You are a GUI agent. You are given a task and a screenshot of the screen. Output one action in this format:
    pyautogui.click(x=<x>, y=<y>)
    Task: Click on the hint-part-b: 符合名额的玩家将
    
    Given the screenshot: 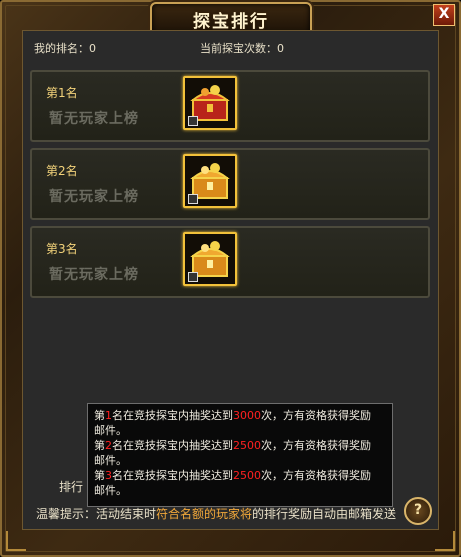 What is the action you would take?
    pyautogui.click(x=204, y=514)
    